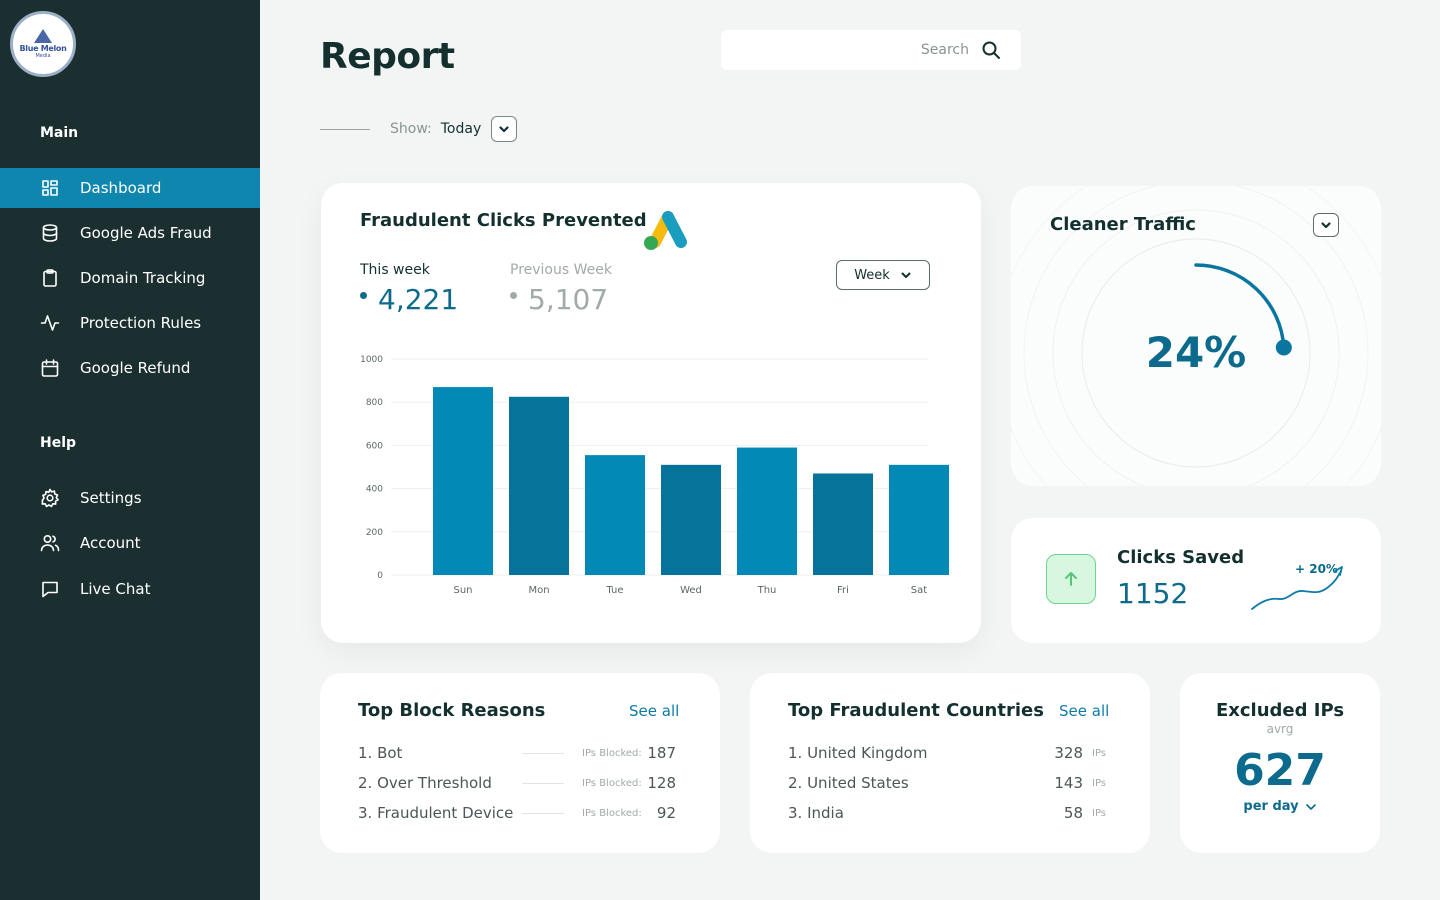 This screenshot has width=1440, height=900. I want to click on x-tick-label: Wed, so click(691, 590).